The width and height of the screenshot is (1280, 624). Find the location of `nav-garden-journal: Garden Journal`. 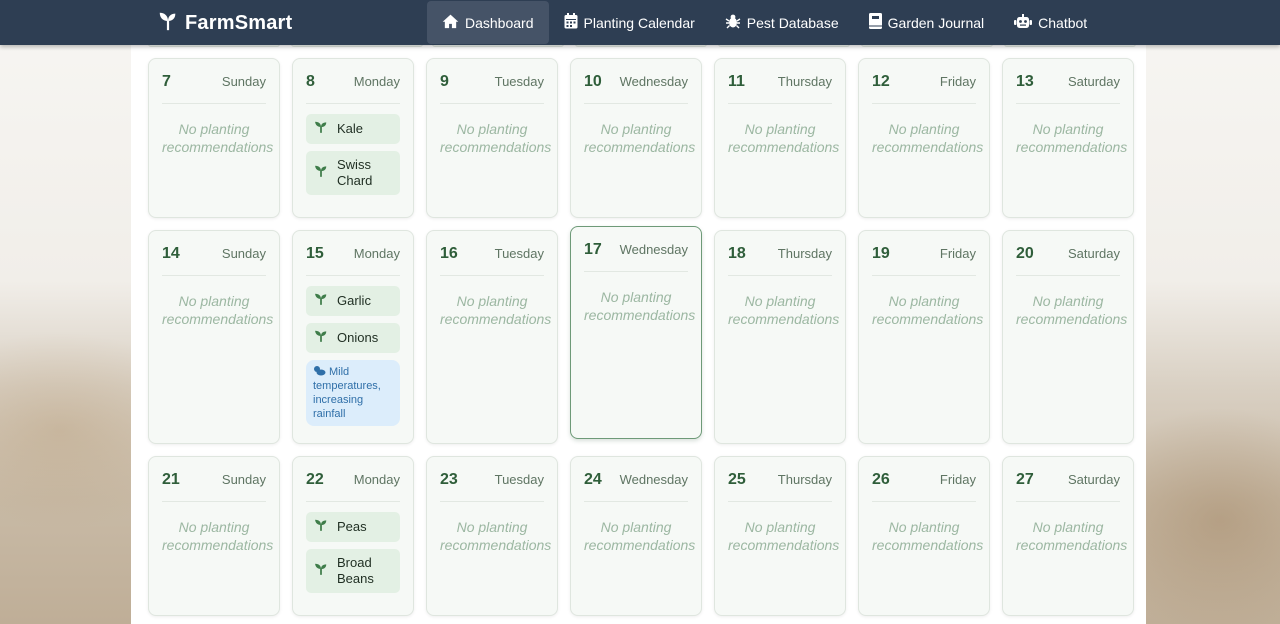

nav-garden-journal: Garden Journal is located at coordinates (927, 22).